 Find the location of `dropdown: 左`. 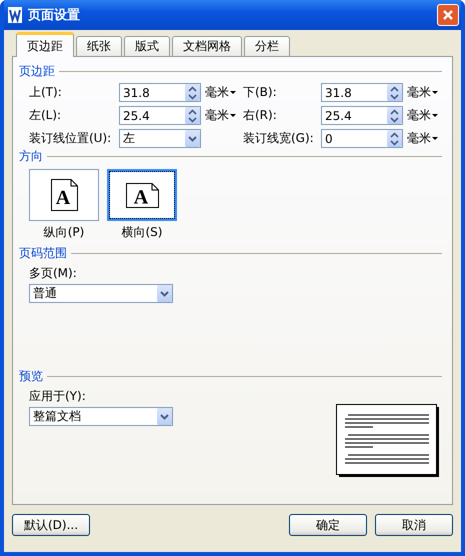

dropdown: 左 is located at coordinates (160, 138).